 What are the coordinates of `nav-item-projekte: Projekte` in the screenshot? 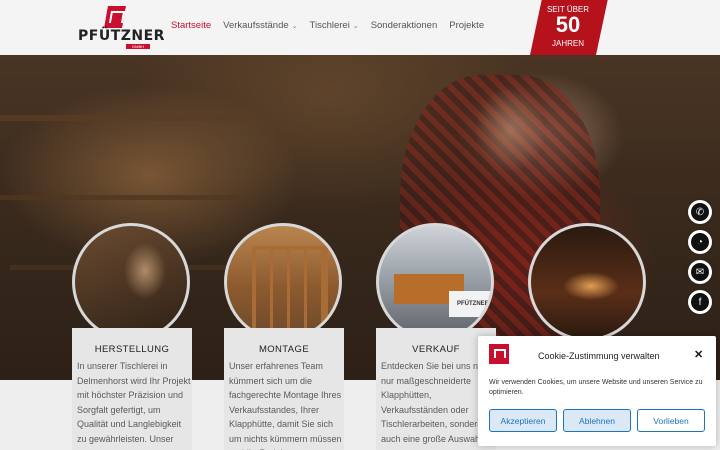 It's located at (466, 25).